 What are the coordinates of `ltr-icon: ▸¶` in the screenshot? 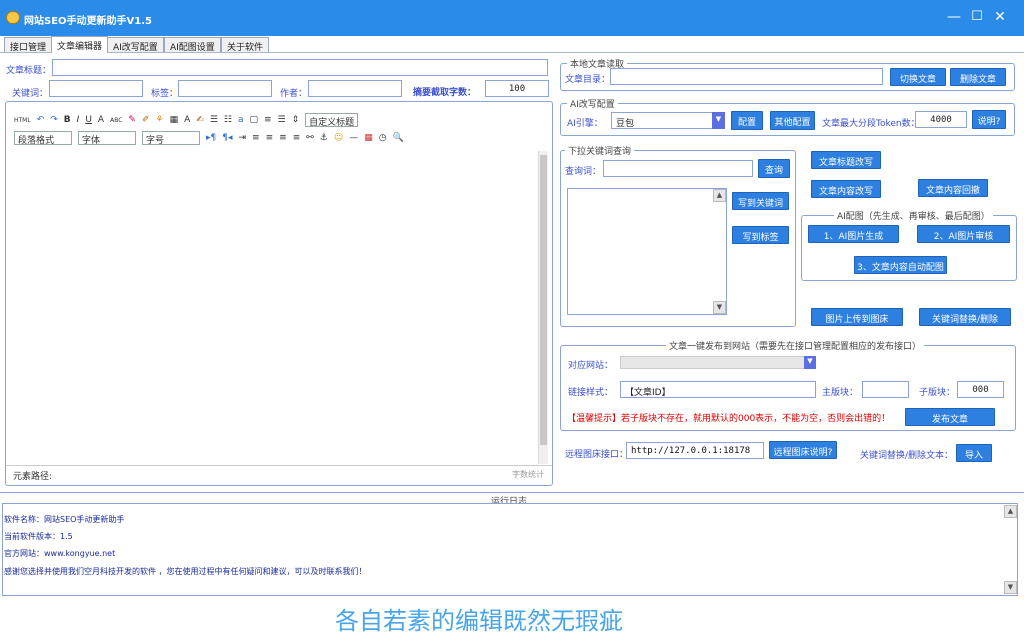 It's located at (211, 138).